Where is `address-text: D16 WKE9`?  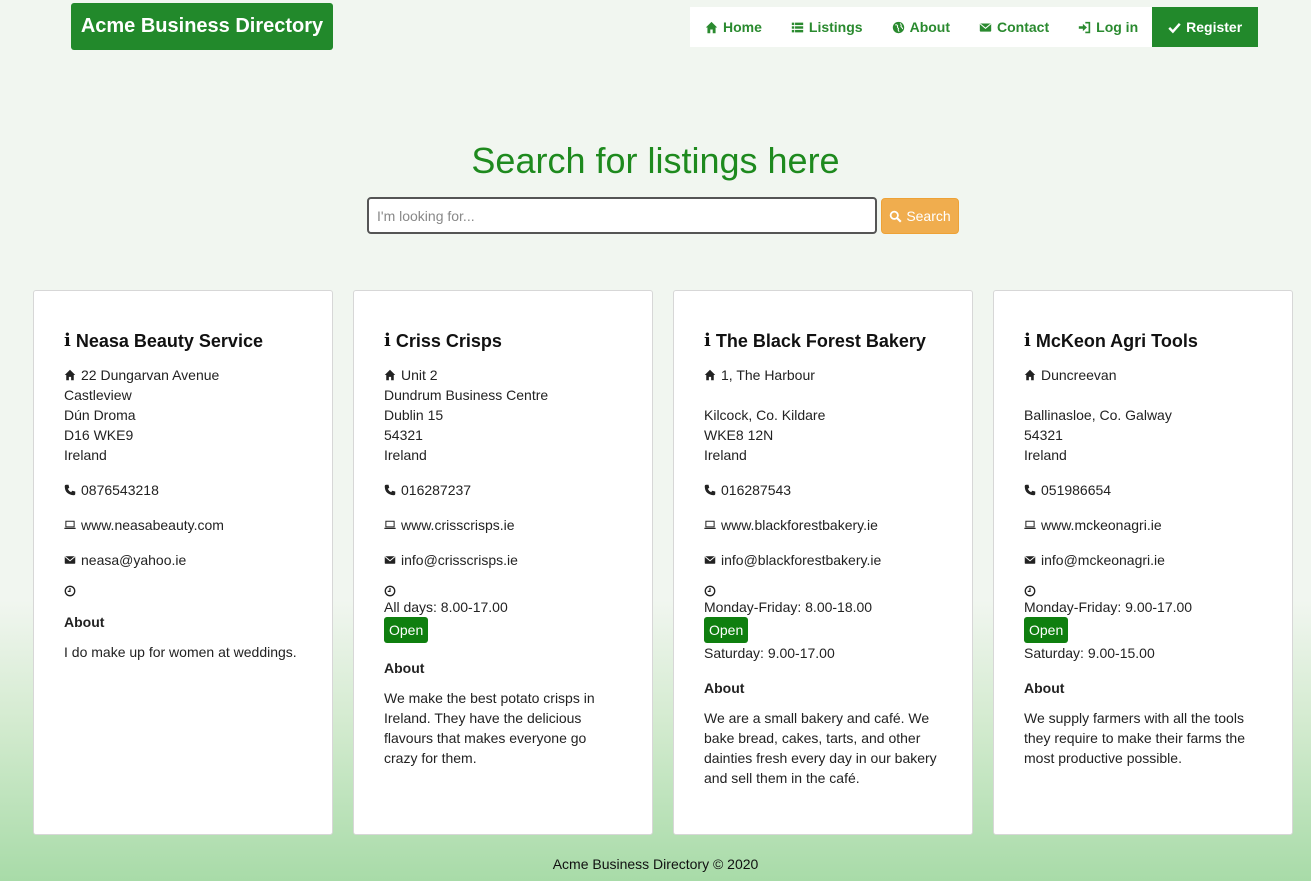 address-text: D16 WKE9 is located at coordinates (99, 435).